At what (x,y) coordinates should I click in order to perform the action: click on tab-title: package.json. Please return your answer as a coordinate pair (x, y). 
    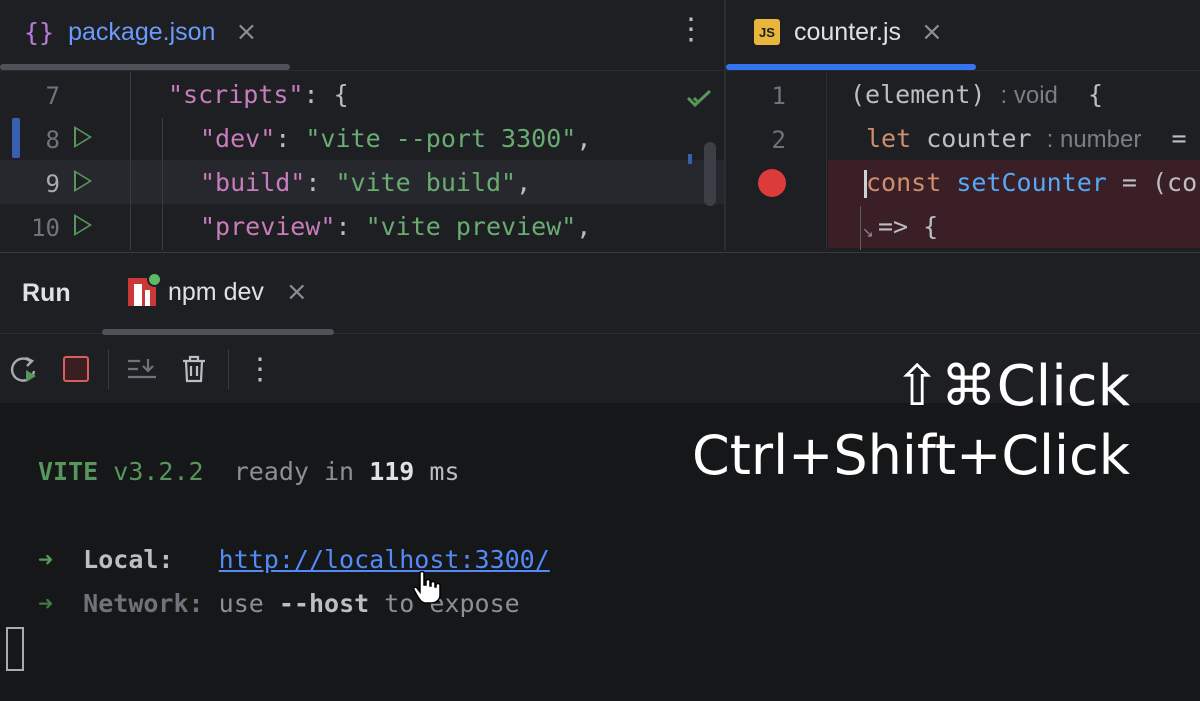
    Looking at the image, I should click on (142, 31).